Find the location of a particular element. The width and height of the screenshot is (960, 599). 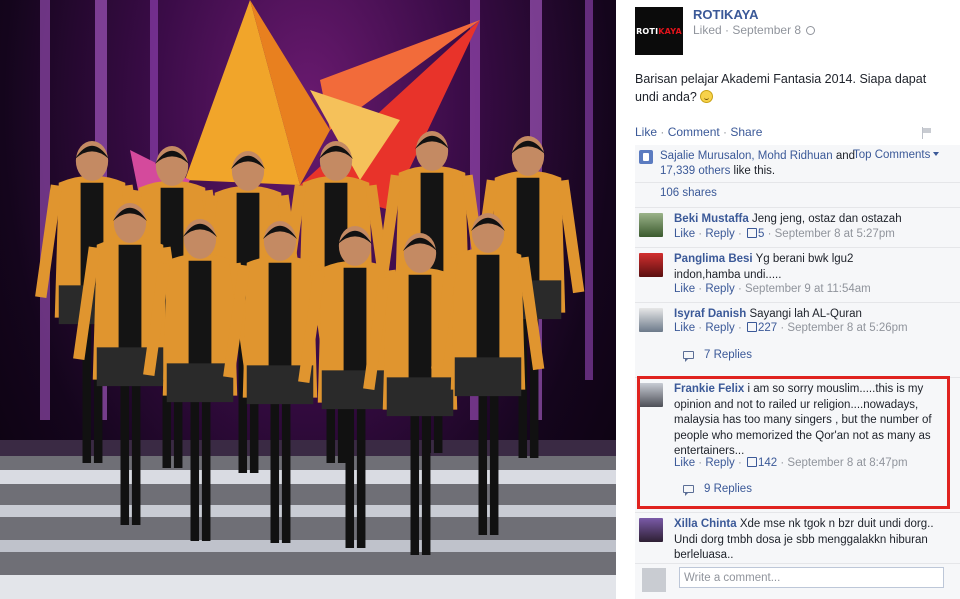

shares-link: 106 shares is located at coordinates (688, 193).